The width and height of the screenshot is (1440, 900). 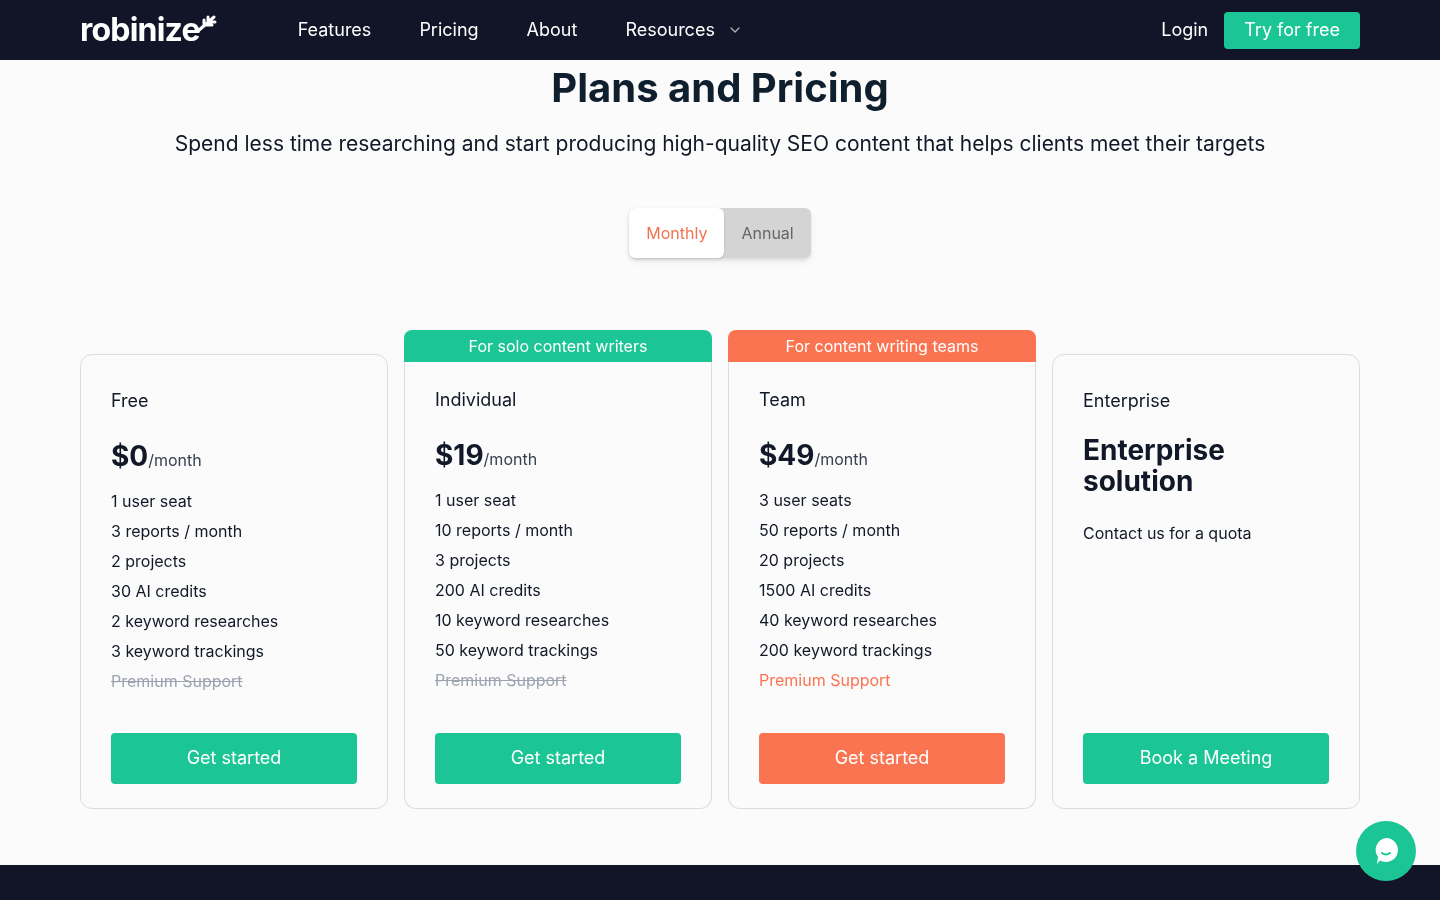 What do you see at coordinates (177, 531) in the screenshot?
I see `plan-feature: 3 reports / month` at bounding box center [177, 531].